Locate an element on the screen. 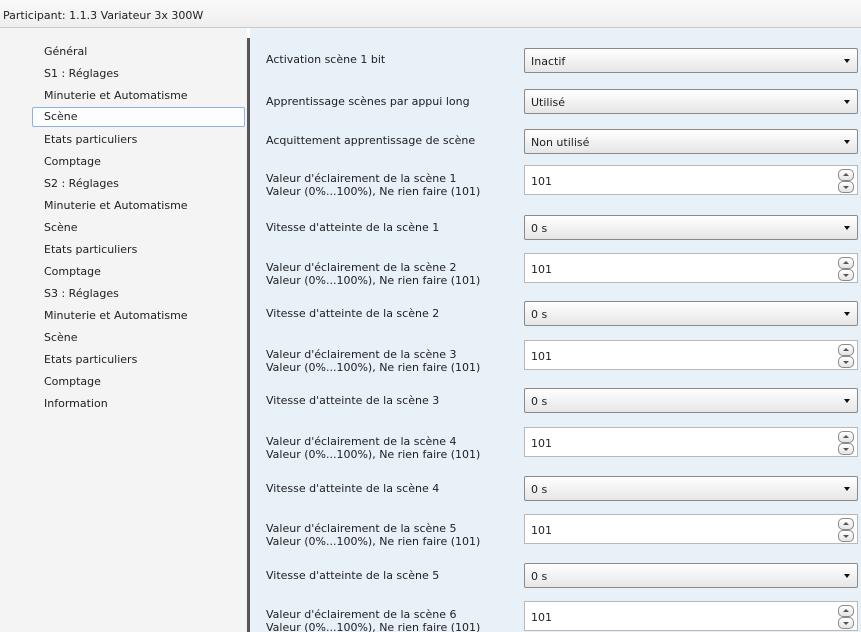 The height and width of the screenshot is (632, 861). scene-2-speed-dropdown: 0 s is located at coordinates (691, 313).